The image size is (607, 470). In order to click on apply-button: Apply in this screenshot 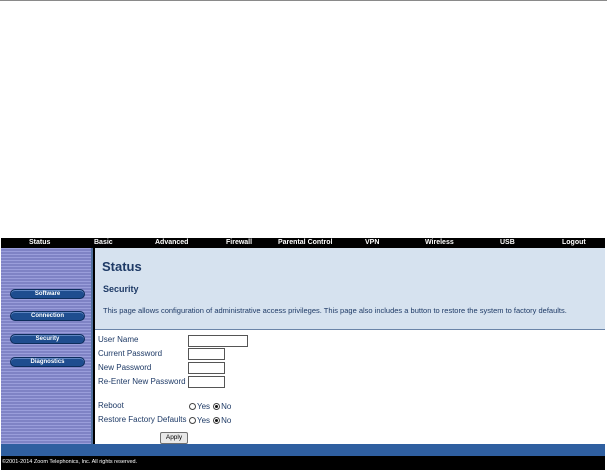, I will do `click(174, 438)`.